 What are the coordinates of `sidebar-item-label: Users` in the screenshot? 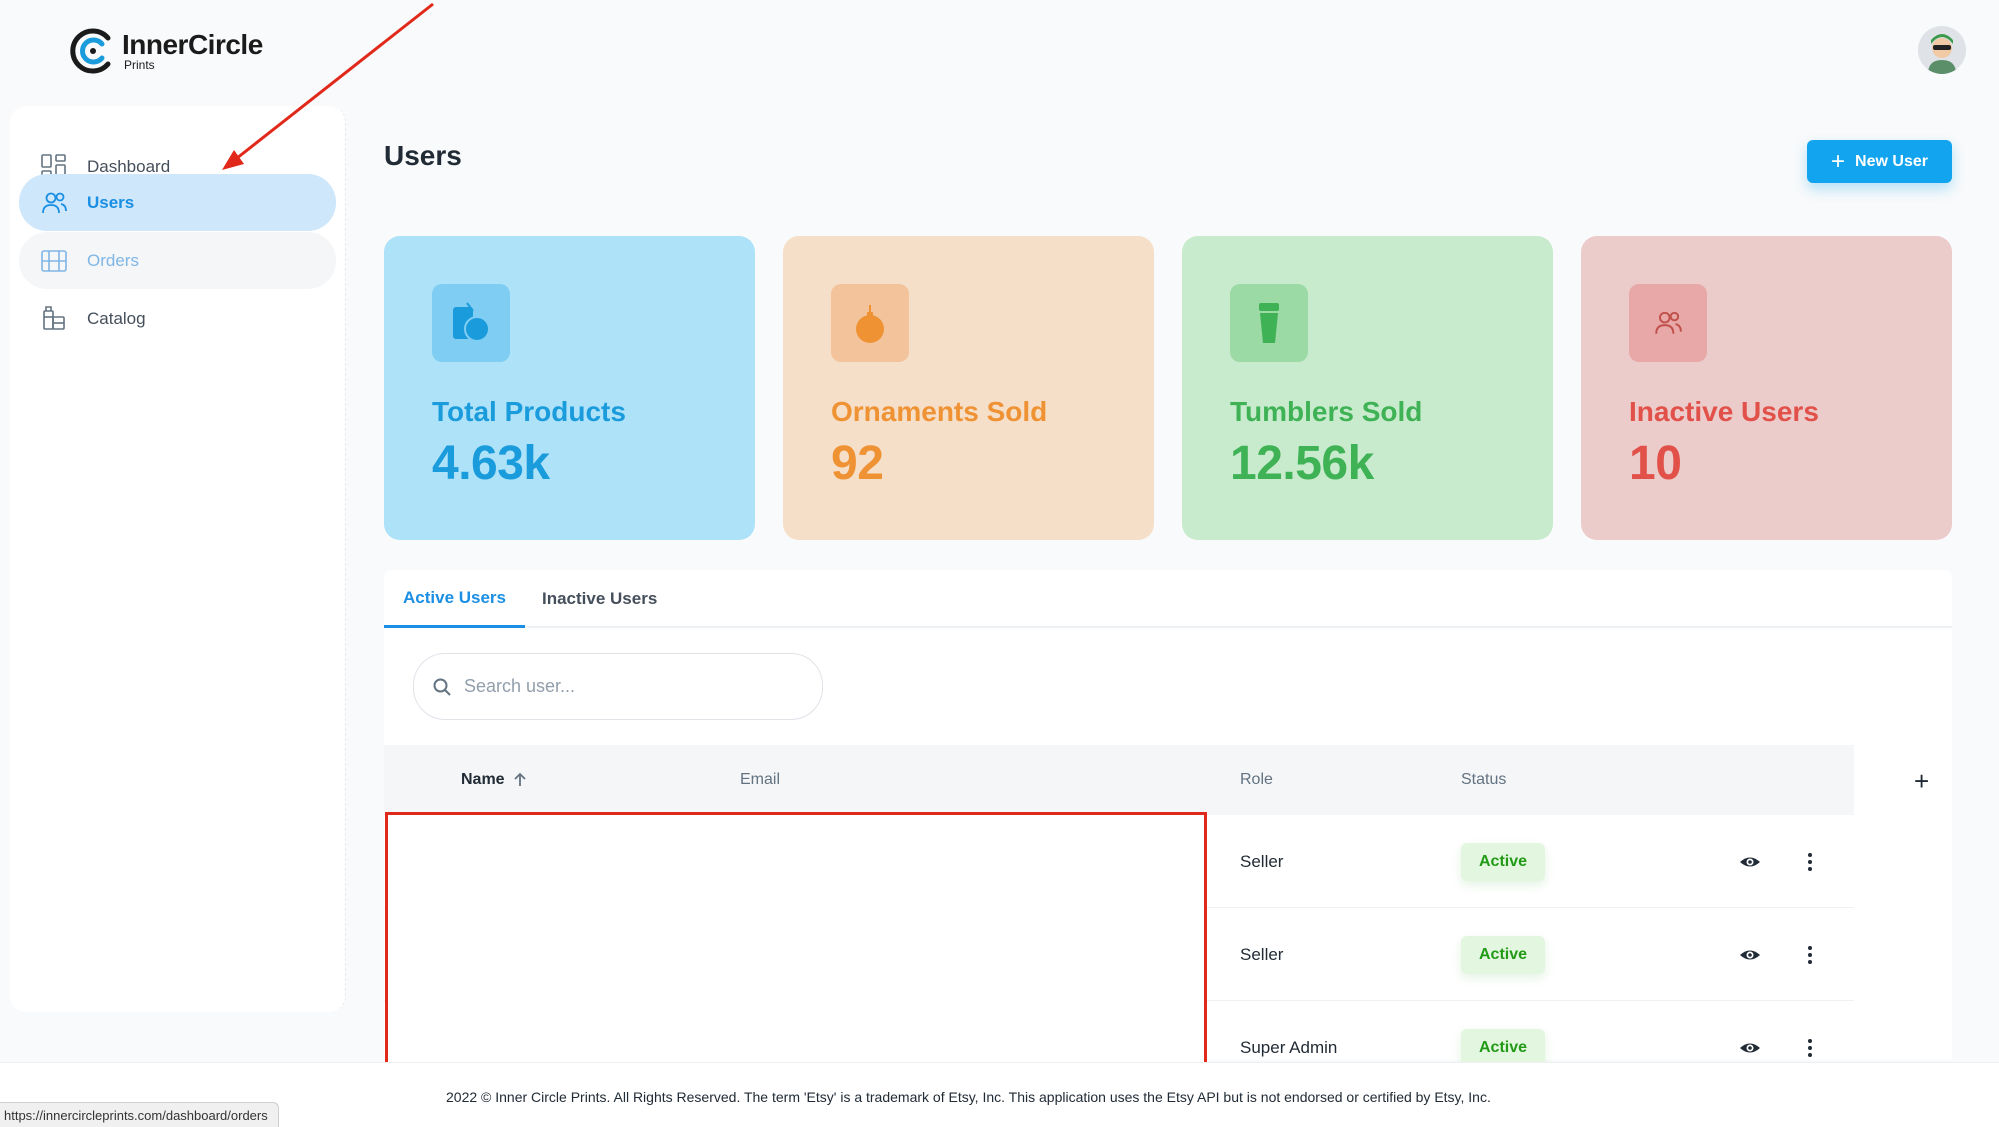 It's located at (111, 202).